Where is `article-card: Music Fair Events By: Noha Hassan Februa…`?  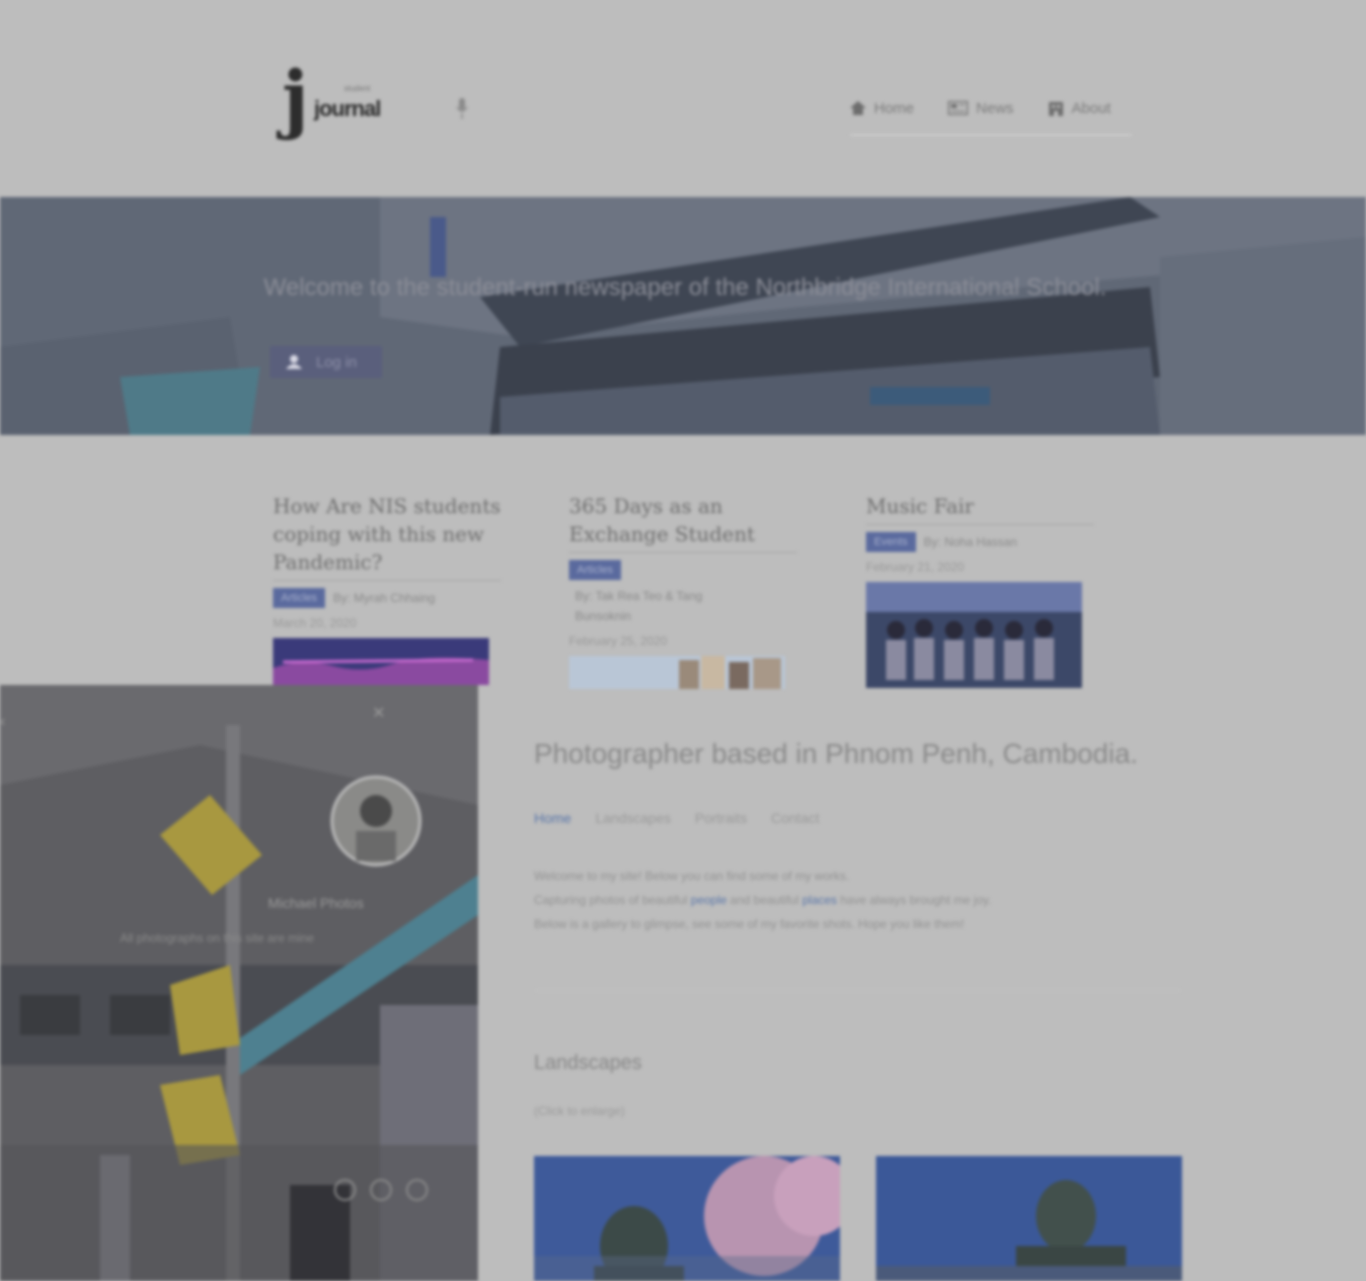
article-card: Music Fair Events By: Noha Hassan Februa… is located at coordinates (980, 590).